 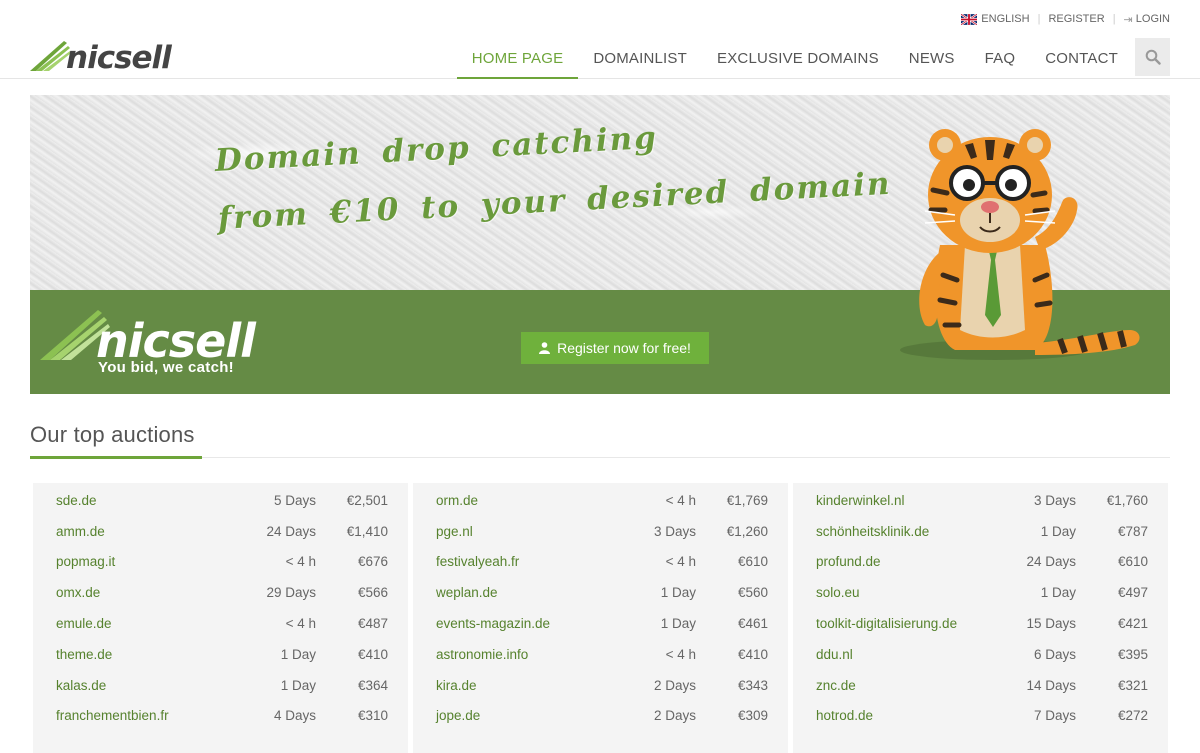 I want to click on auction-row: kira.de 2 Days €343, so click(x=600, y=685).